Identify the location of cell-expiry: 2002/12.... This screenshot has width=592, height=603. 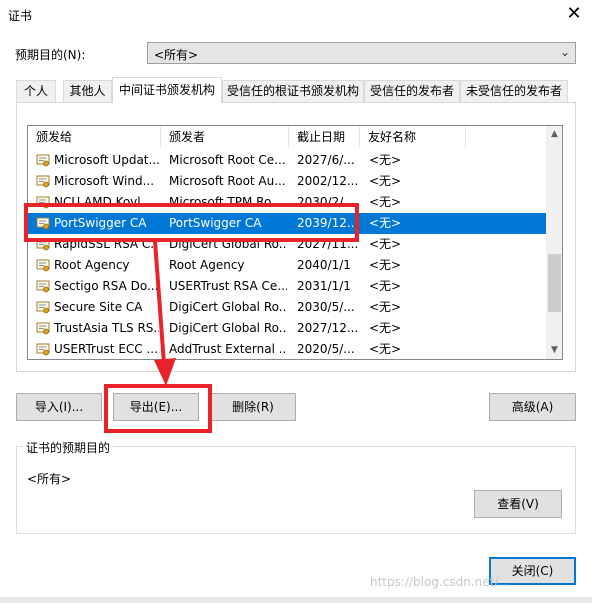
(328, 181).